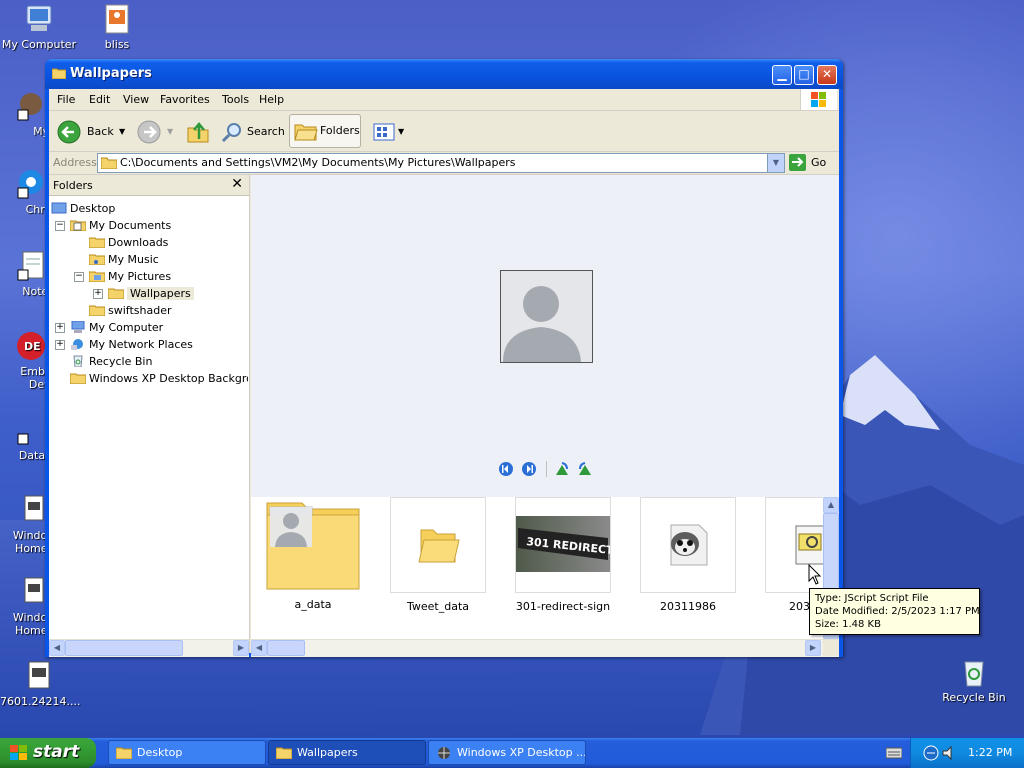 Image resolution: width=1024 pixels, height=768 pixels. I want to click on separator, so click(546, 469).